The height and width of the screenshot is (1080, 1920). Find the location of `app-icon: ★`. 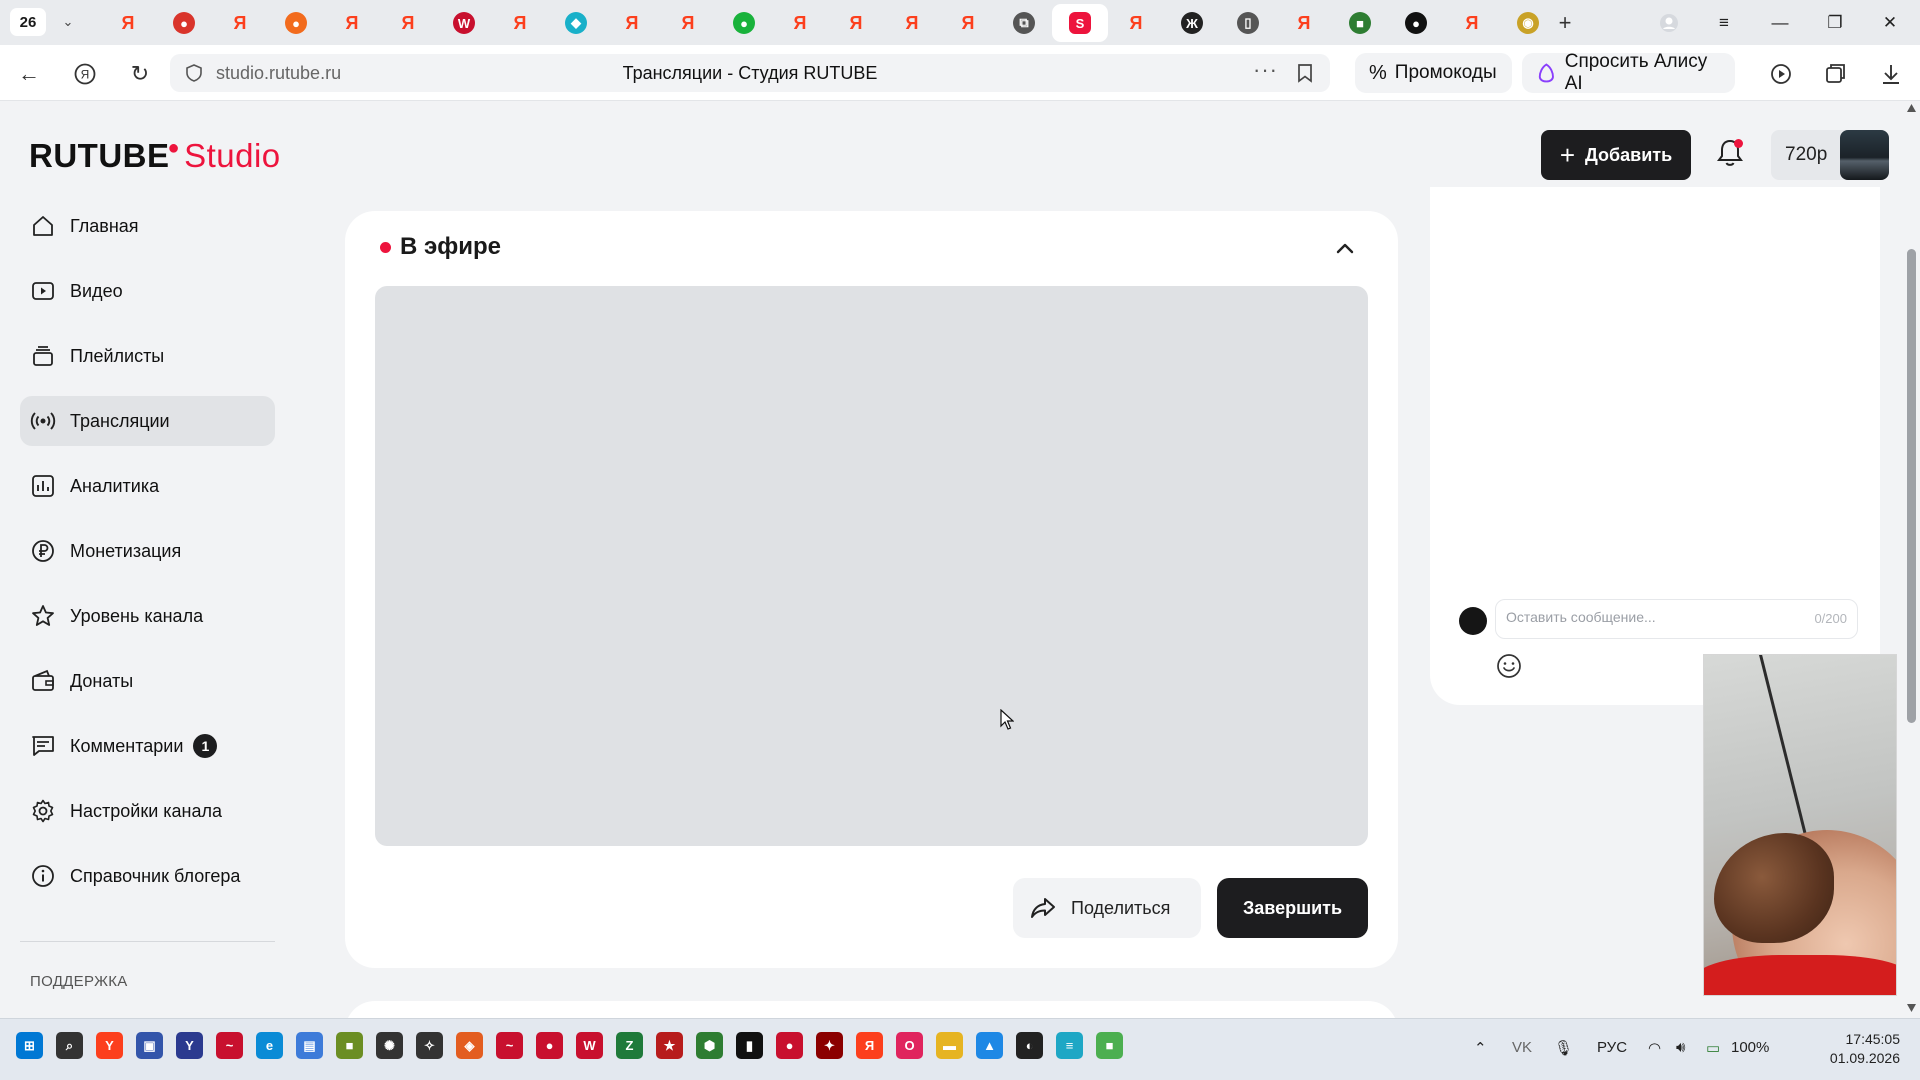

app-icon: ★ is located at coordinates (669, 1045).